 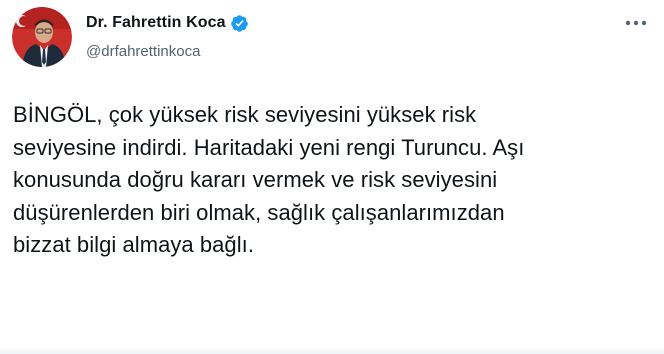 I want to click on verified-badge-icon, so click(x=239, y=23).